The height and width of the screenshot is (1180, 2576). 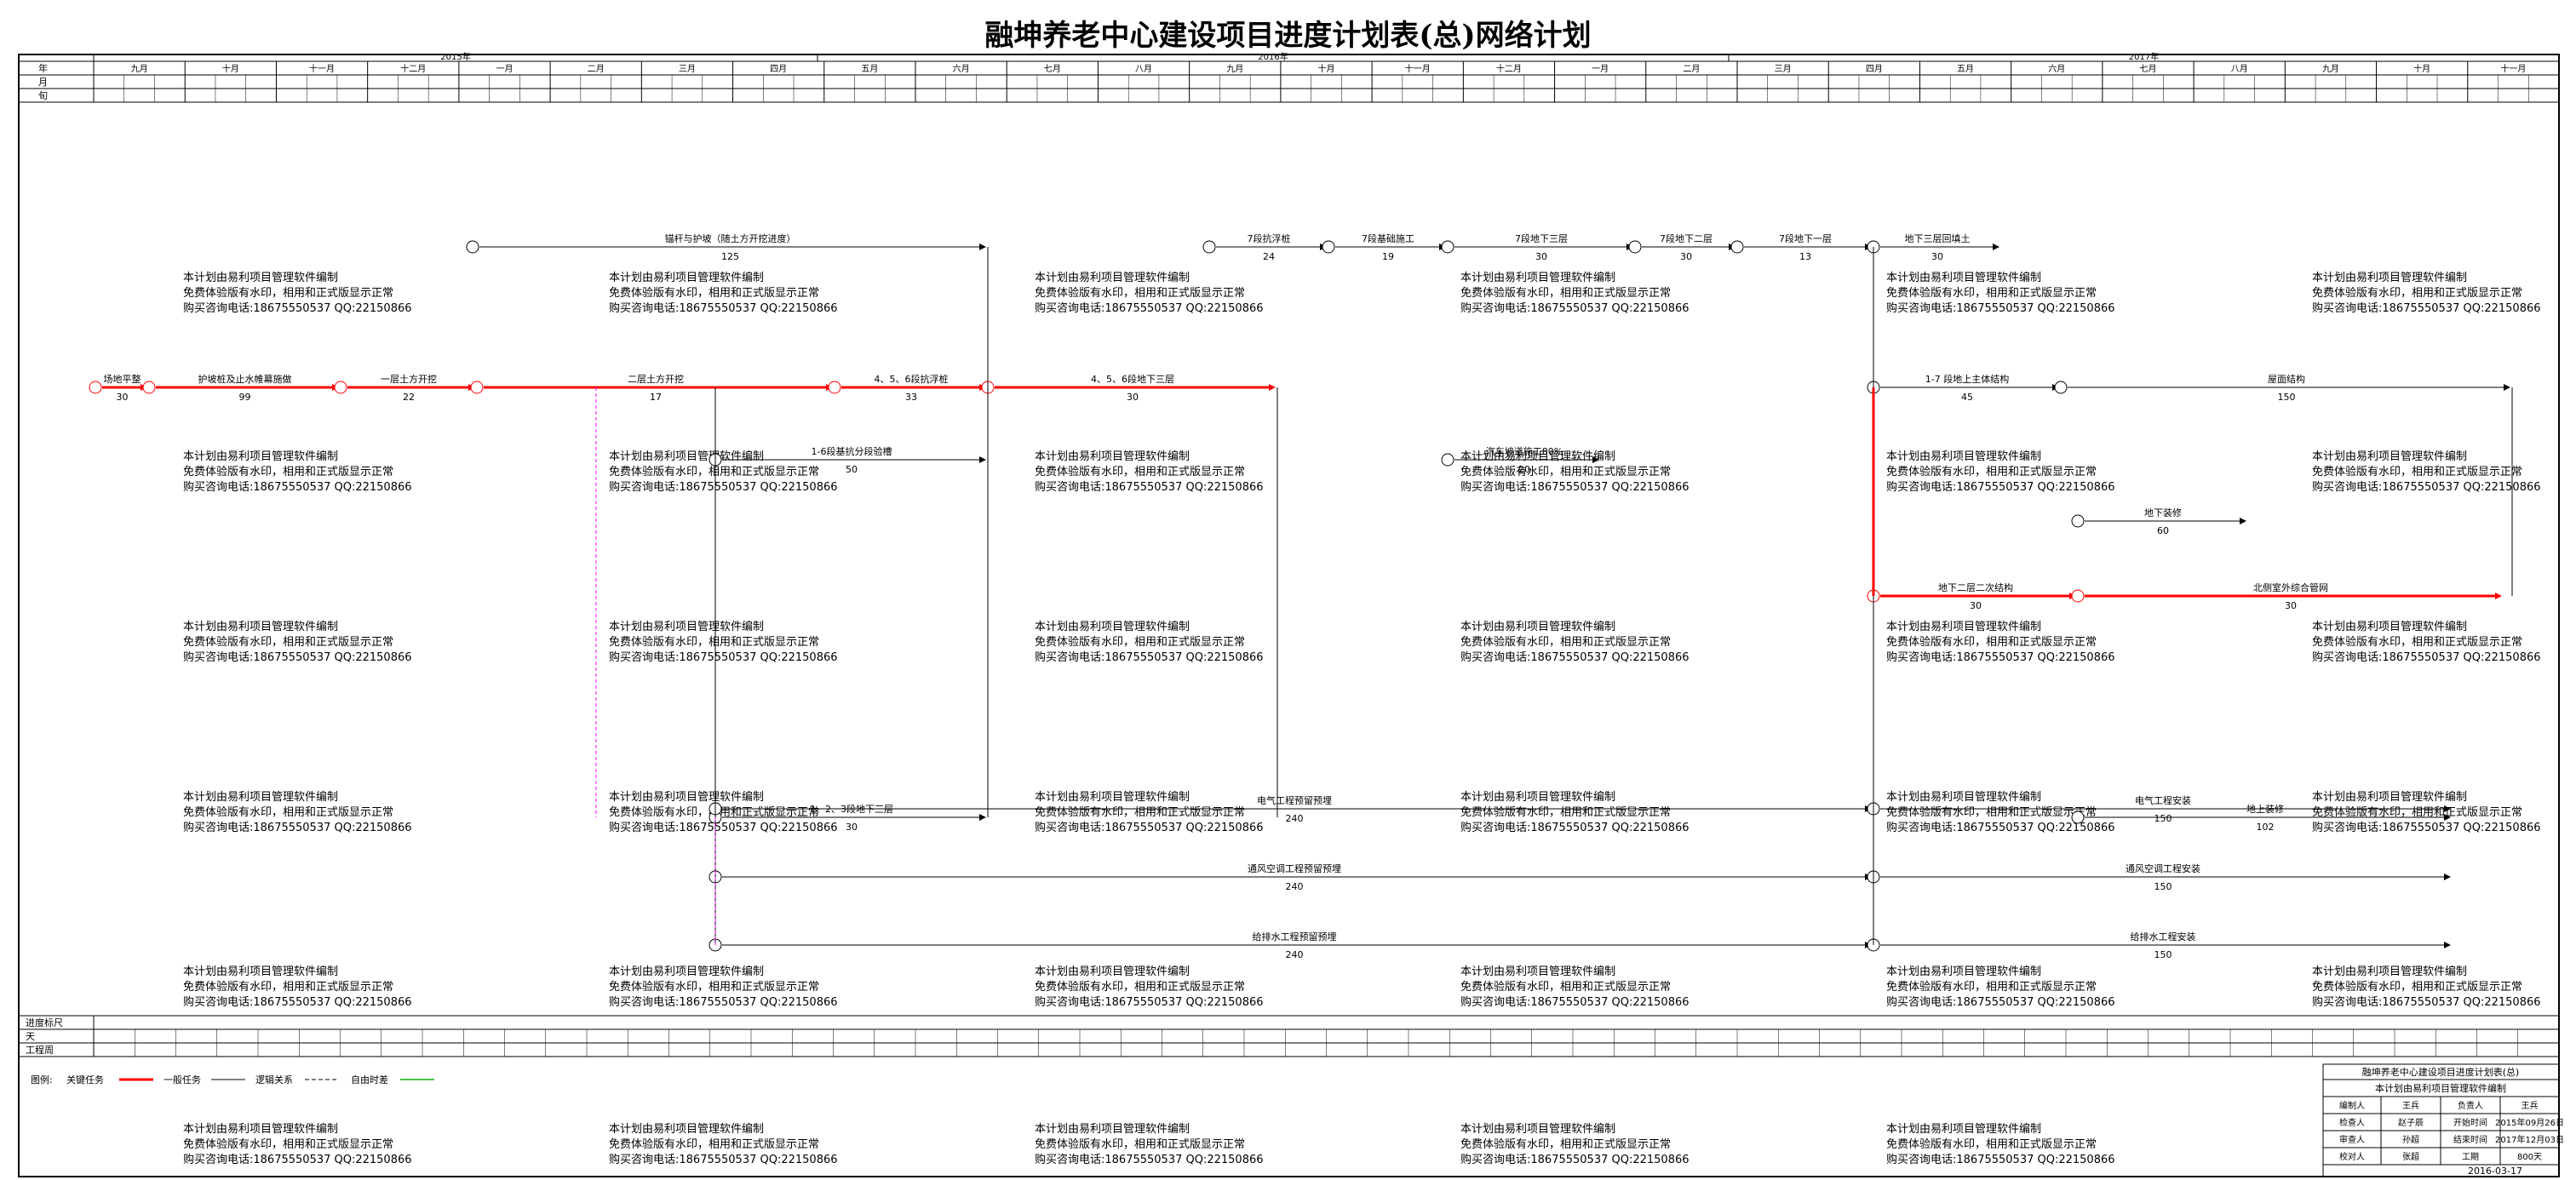 What do you see at coordinates (1052, 69) in the screenshot?
I see `month-label: 七月` at bounding box center [1052, 69].